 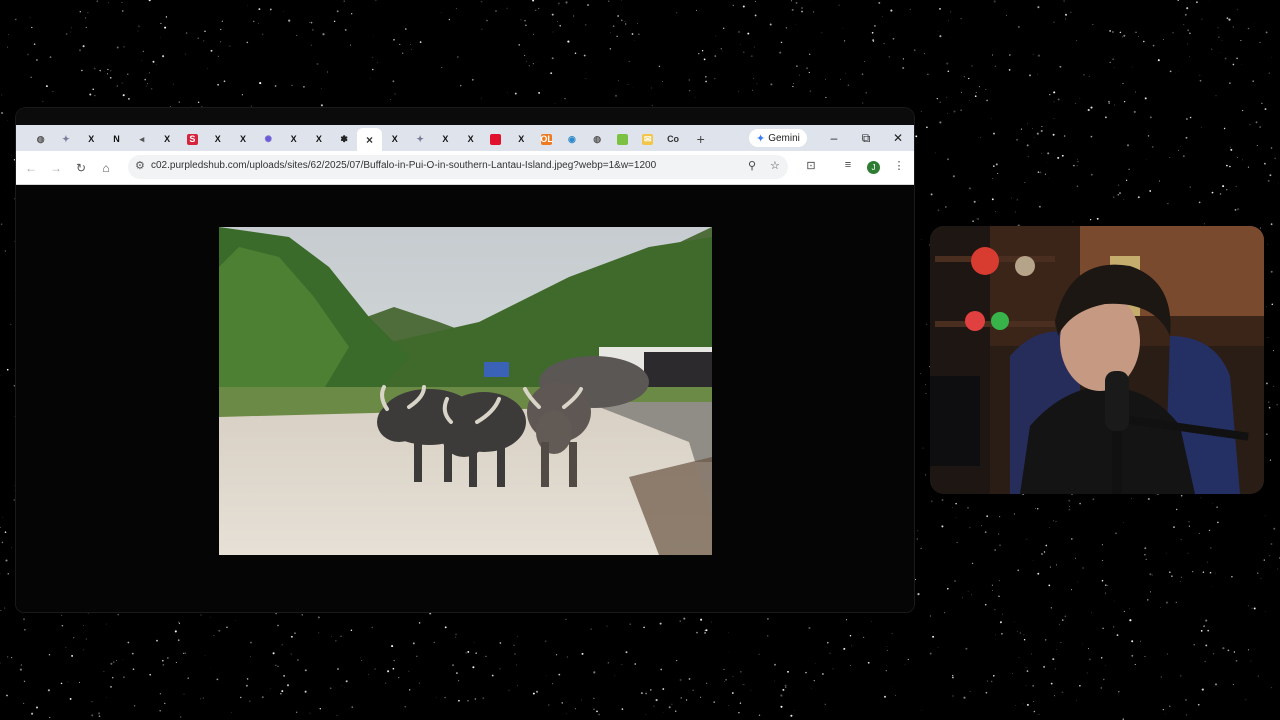 I want to click on close-window-icon: ✕, so click(x=898, y=138).